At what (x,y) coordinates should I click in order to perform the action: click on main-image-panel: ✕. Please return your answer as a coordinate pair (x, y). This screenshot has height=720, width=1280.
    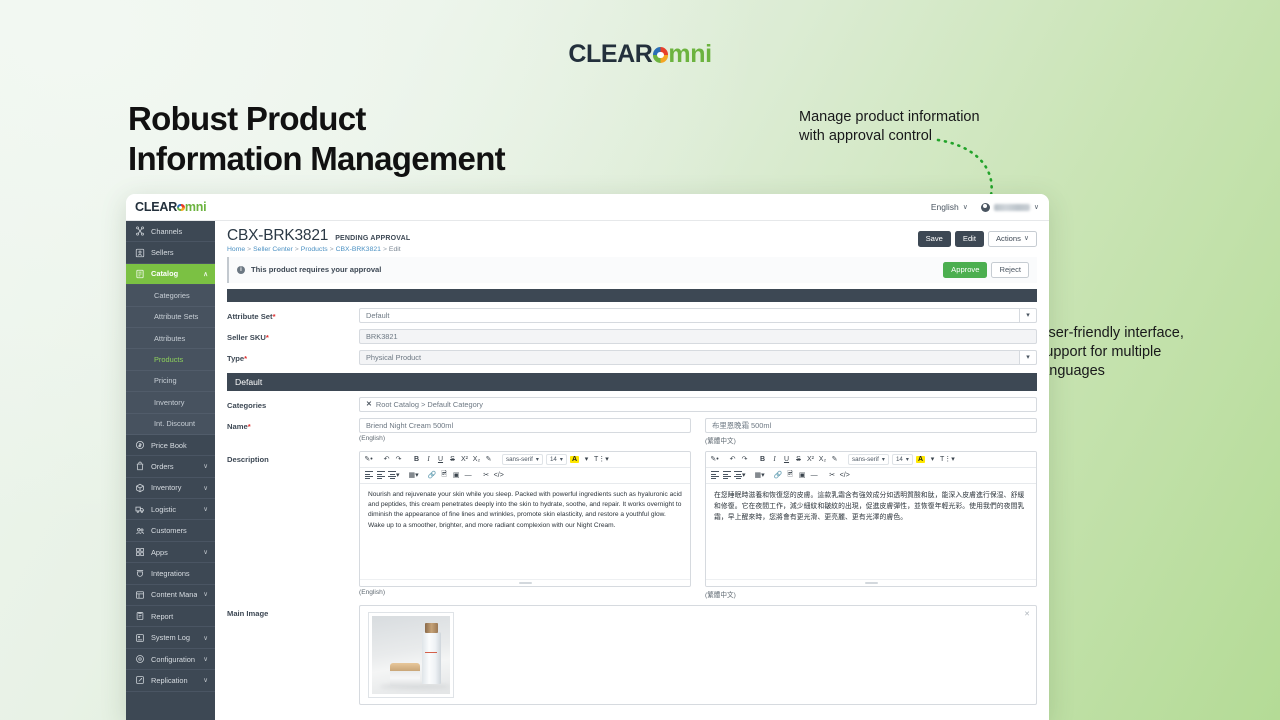
    Looking at the image, I should click on (698, 654).